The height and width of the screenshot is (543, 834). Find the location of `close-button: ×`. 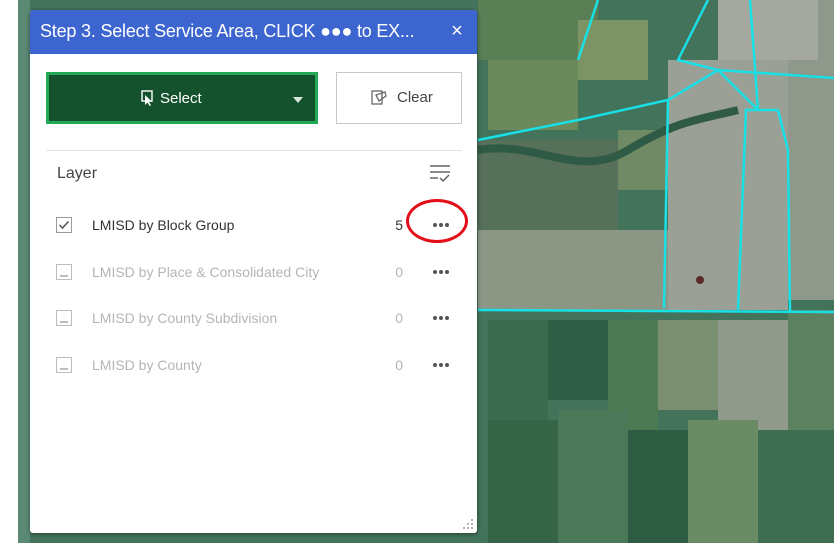

close-button: × is located at coordinates (457, 31).